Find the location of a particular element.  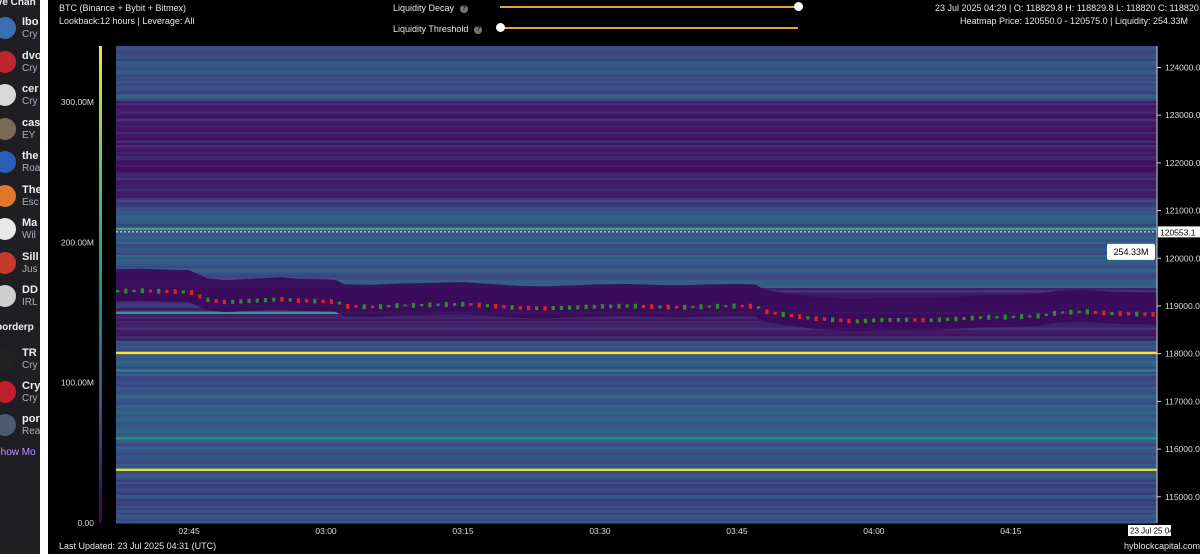

channel-item: Ma Wil is located at coordinates (20, 230).